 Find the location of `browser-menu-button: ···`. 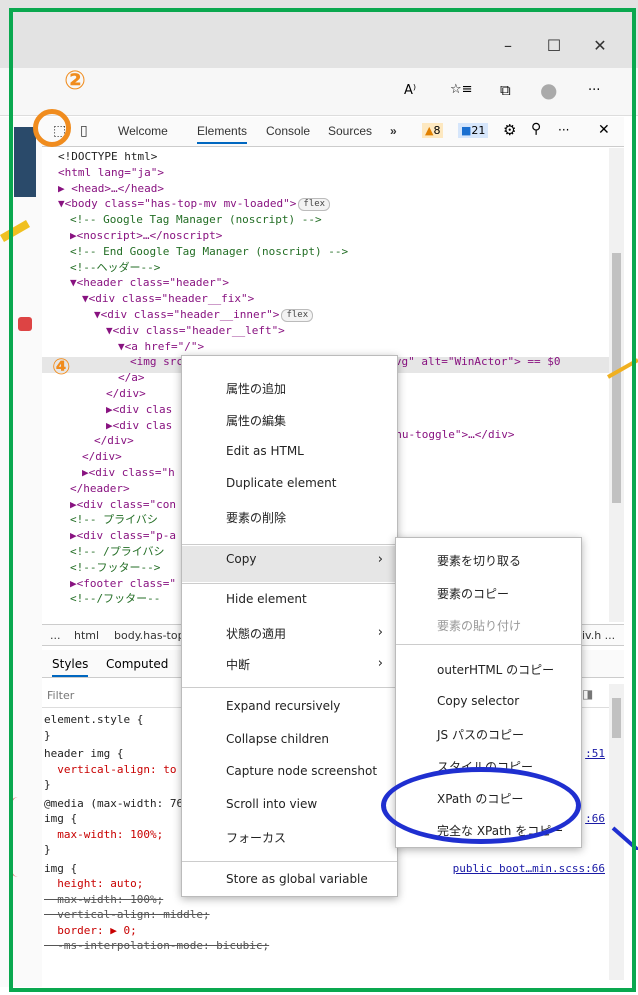

browser-menu-button: ··· is located at coordinates (594, 90).